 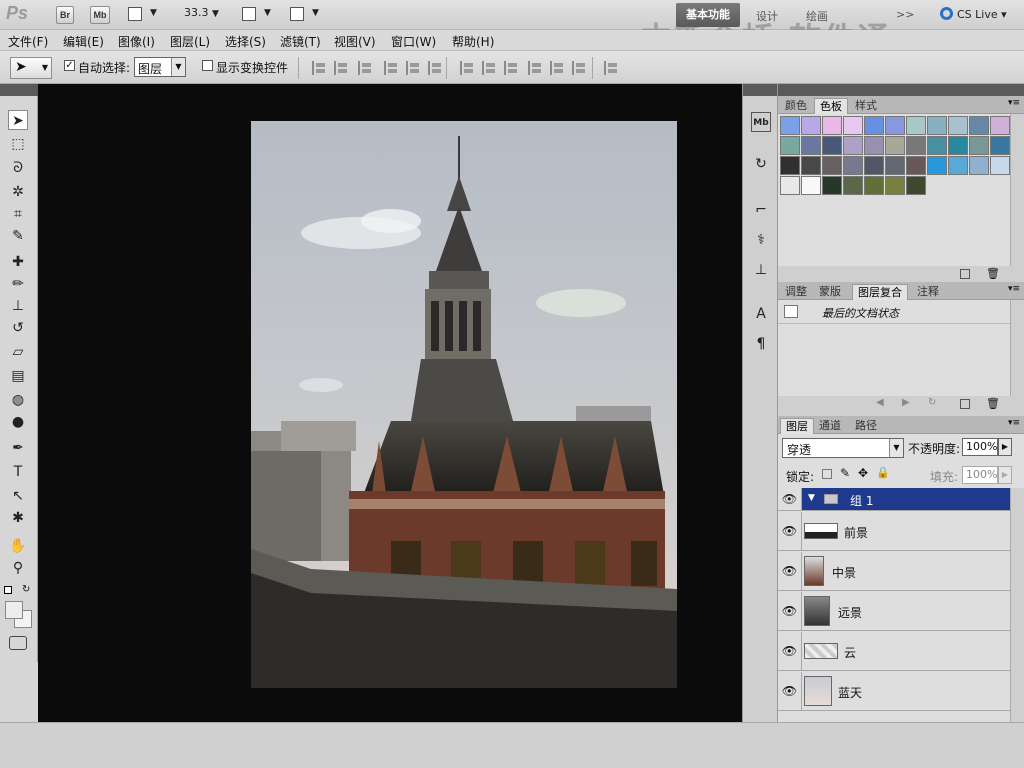 What do you see at coordinates (435, 68) in the screenshot?
I see `align-right-icon` at bounding box center [435, 68].